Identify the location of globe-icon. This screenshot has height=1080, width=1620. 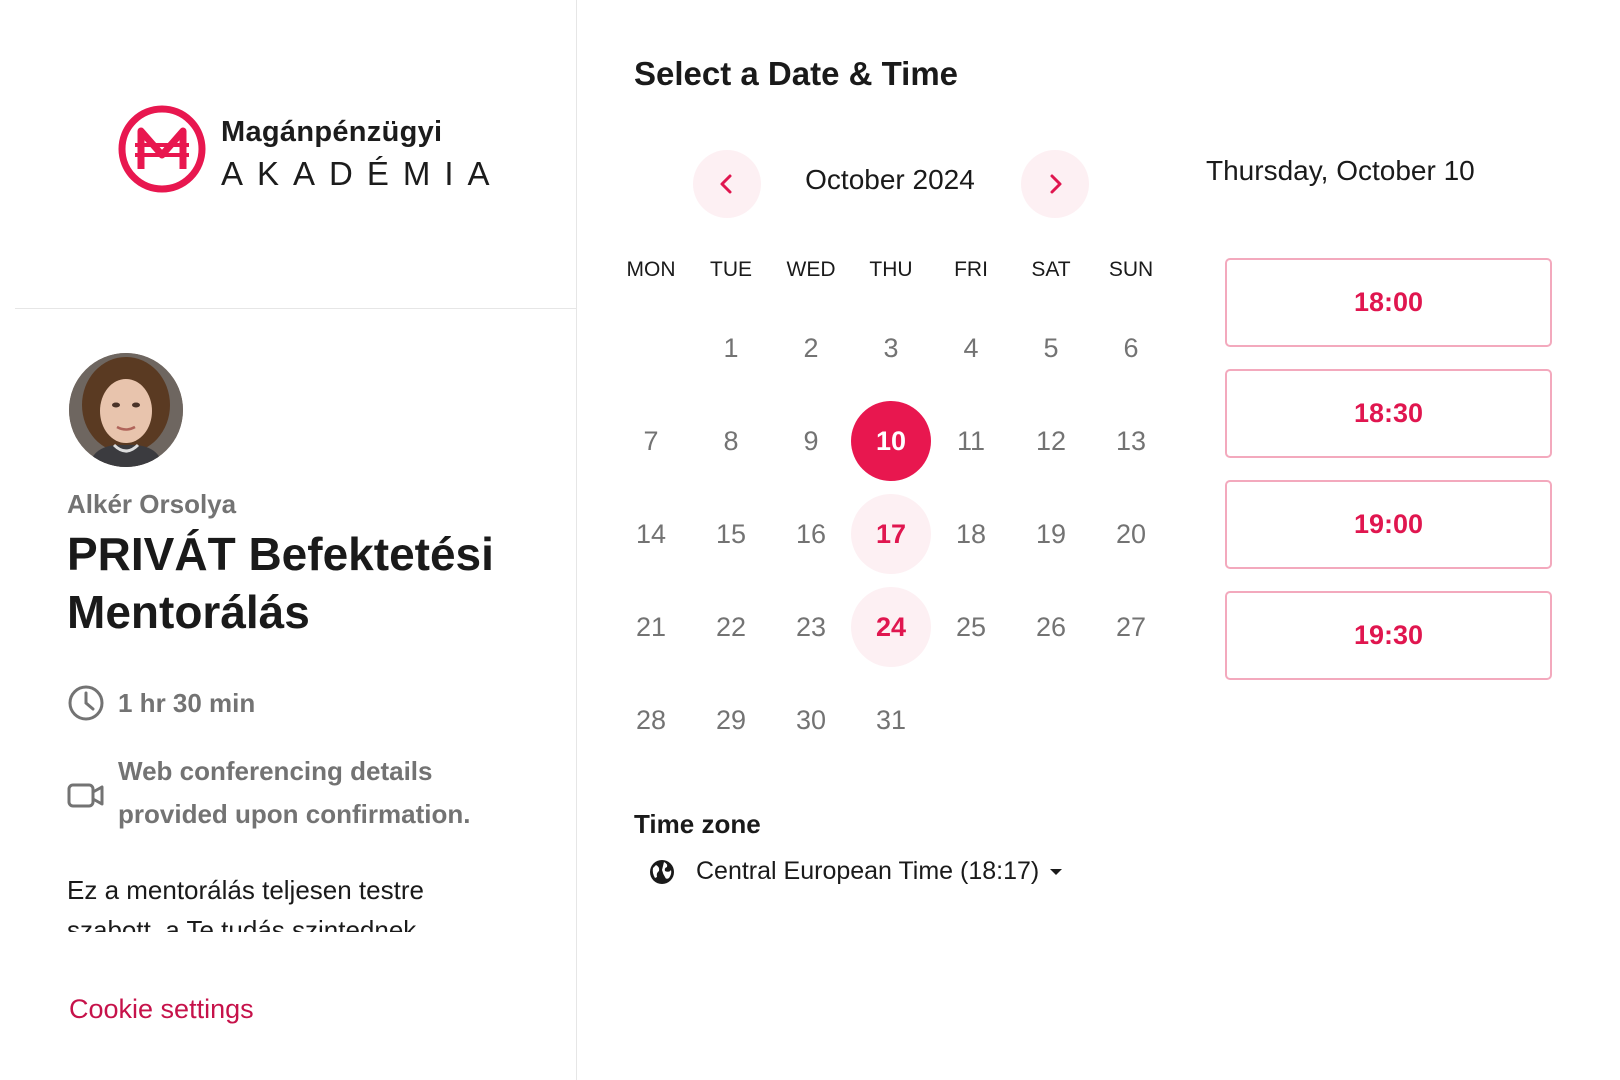
(662, 871).